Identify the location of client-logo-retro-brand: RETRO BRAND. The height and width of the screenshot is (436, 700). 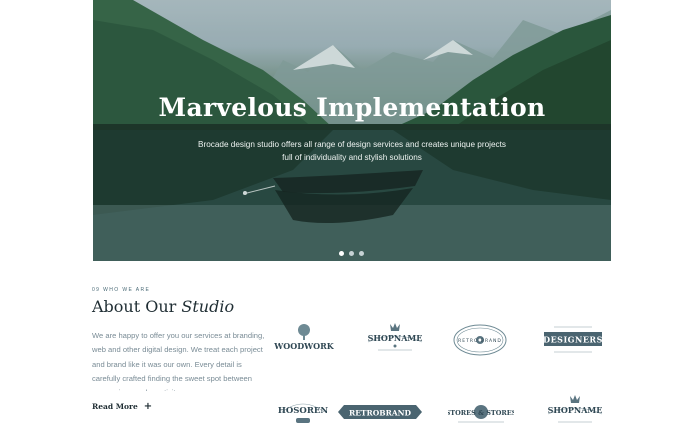
(480, 340).